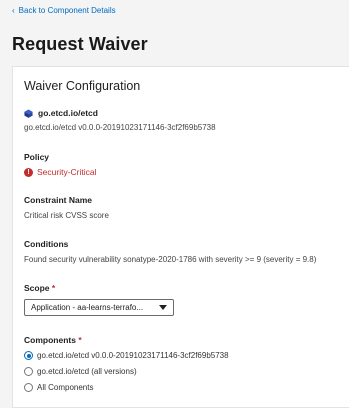 Image resolution: width=349 pixels, height=408 pixels. Describe the element at coordinates (80, 44) in the screenshot. I see `page-title: Request Waiver` at that location.